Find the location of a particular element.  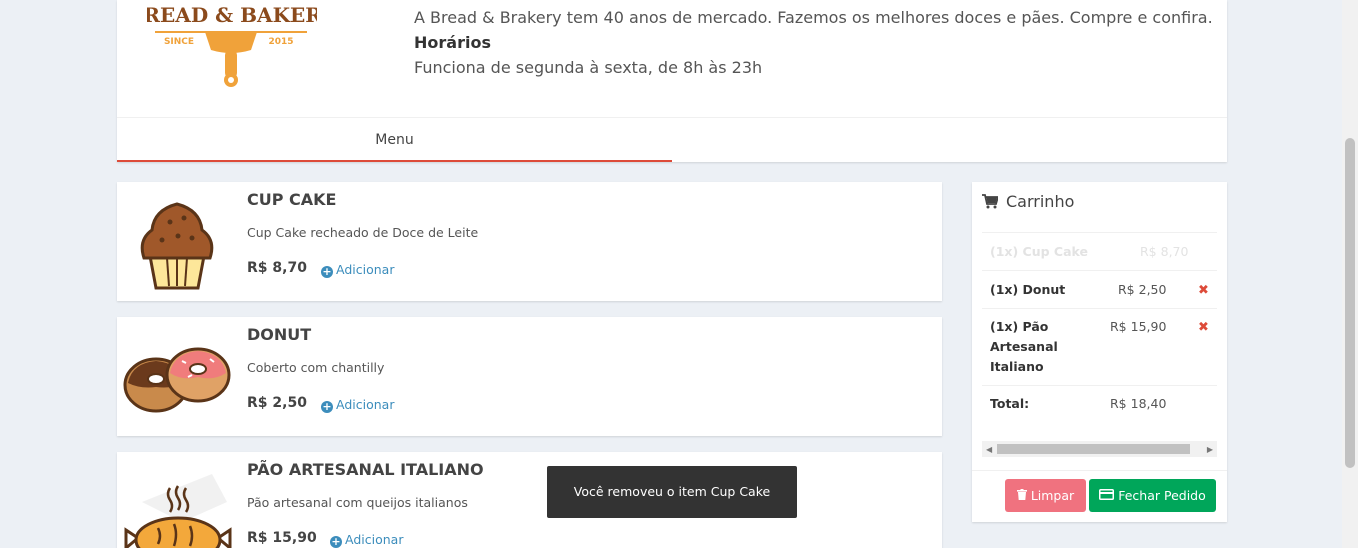

clear-cart-button: Limpar is located at coordinates (1045, 495).